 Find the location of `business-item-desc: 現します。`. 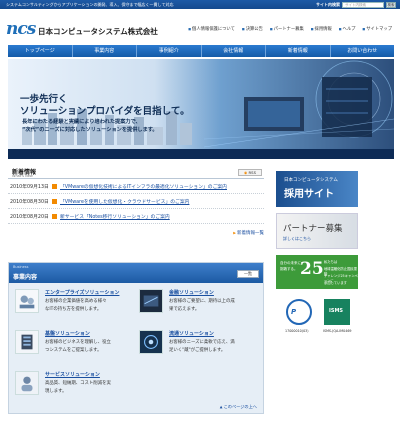

business-item-desc: 現します。 is located at coordinates (56, 391).